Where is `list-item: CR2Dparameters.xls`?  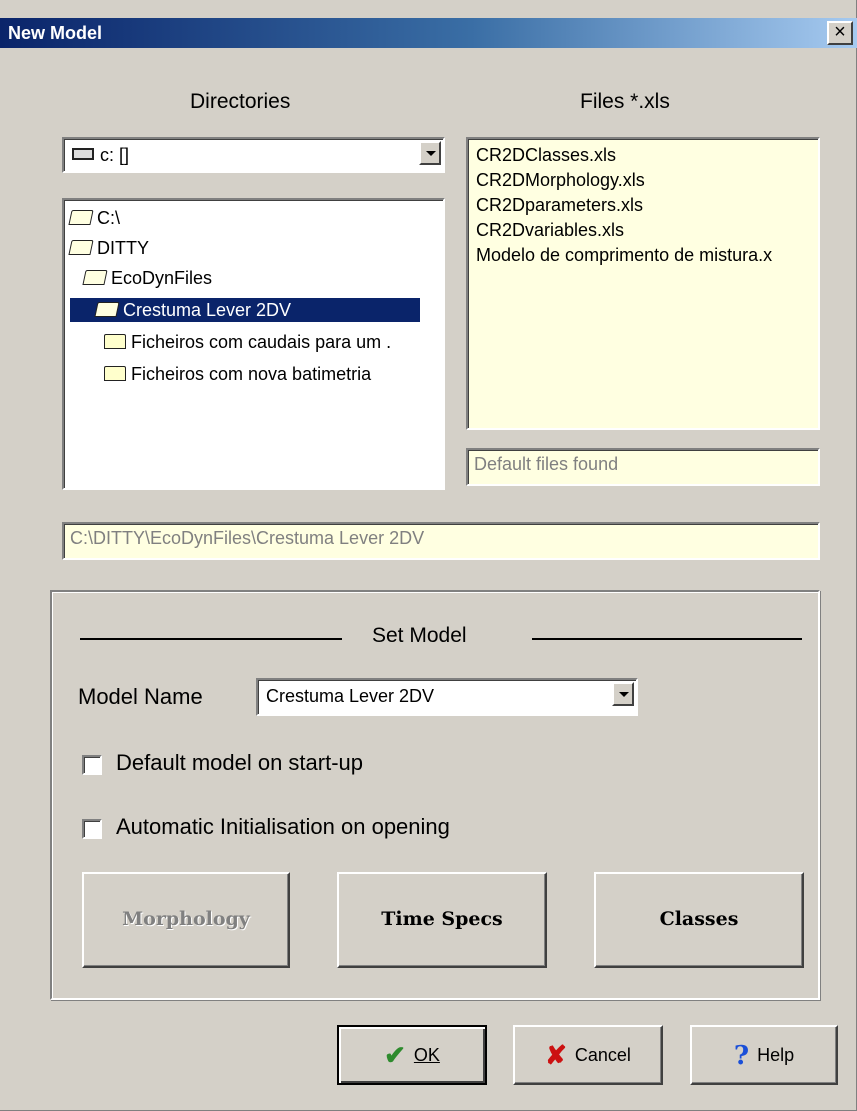
list-item: CR2Dparameters.xls is located at coordinates (559, 205).